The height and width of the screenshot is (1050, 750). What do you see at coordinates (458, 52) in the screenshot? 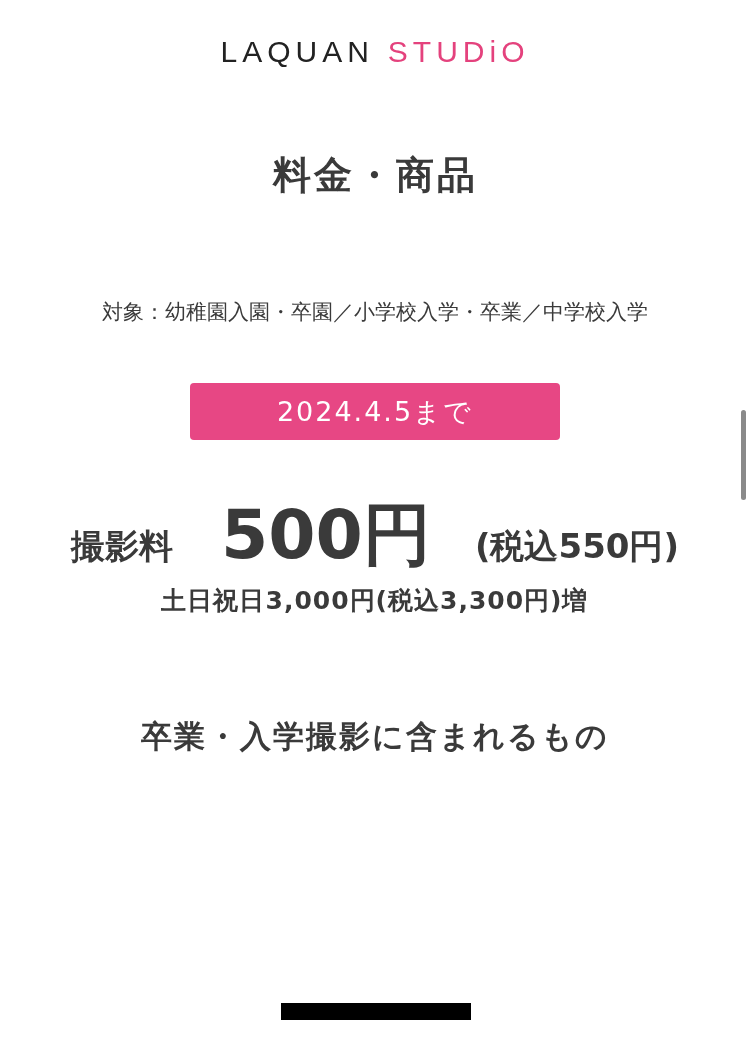
I see `logo-text: STUDiO` at bounding box center [458, 52].